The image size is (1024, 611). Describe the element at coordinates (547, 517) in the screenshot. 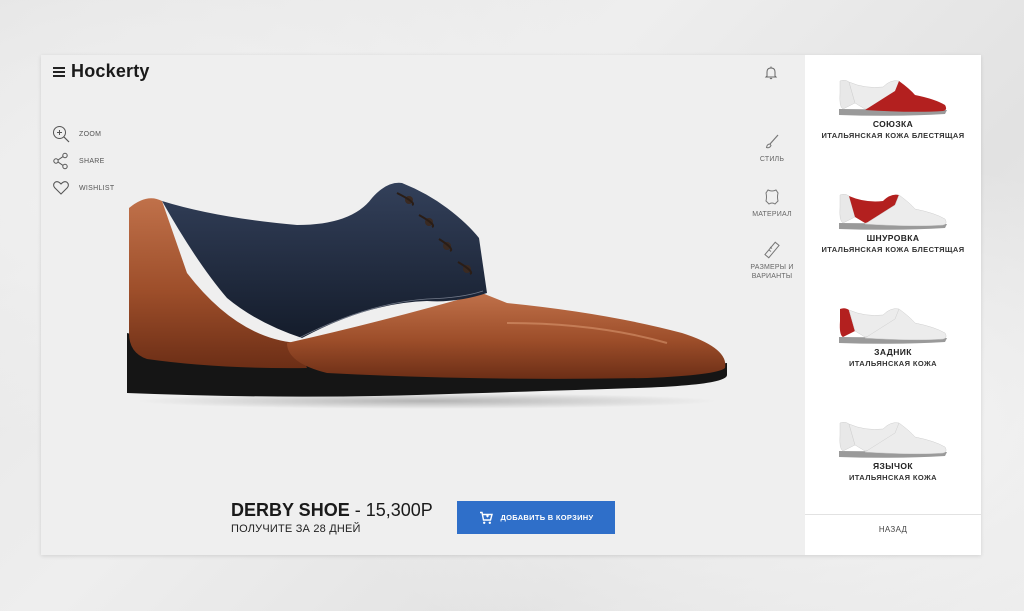

I see `add-to-cart-label: ДОБАВИТЬ В КОРЗИНУ` at that location.